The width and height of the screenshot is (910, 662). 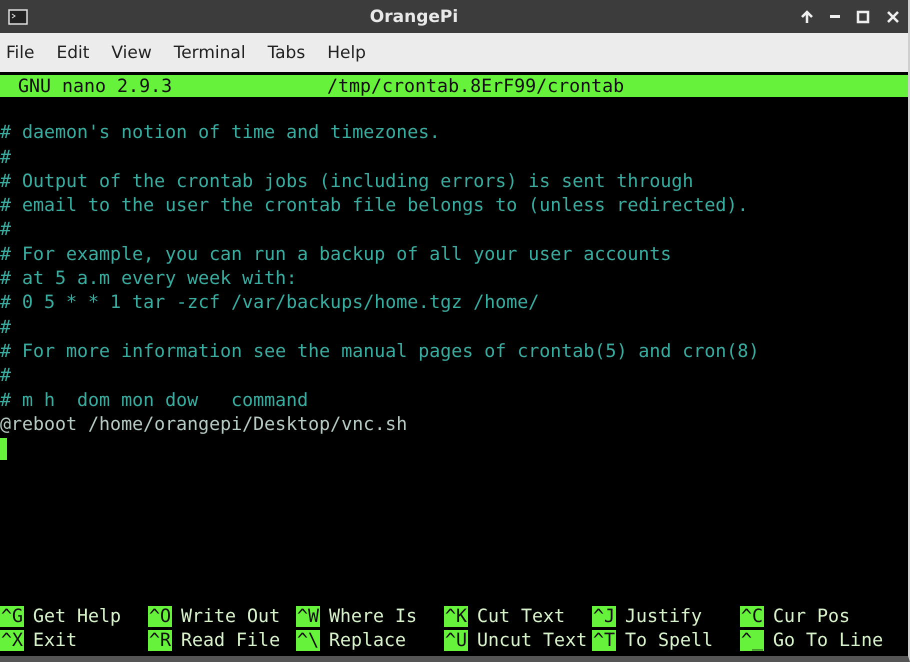 What do you see at coordinates (604, 640) in the screenshot?
I see `shortcut-key: ^T` at bounding box center [604, 640].